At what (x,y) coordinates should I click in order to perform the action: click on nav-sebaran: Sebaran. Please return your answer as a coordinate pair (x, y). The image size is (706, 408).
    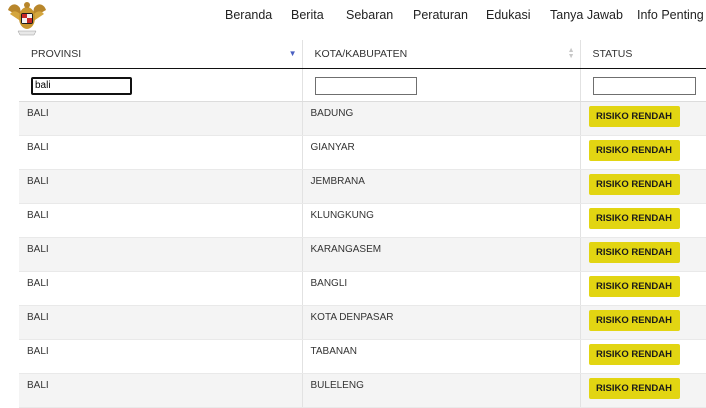
    Looking at the image, I should click on (369, 15).